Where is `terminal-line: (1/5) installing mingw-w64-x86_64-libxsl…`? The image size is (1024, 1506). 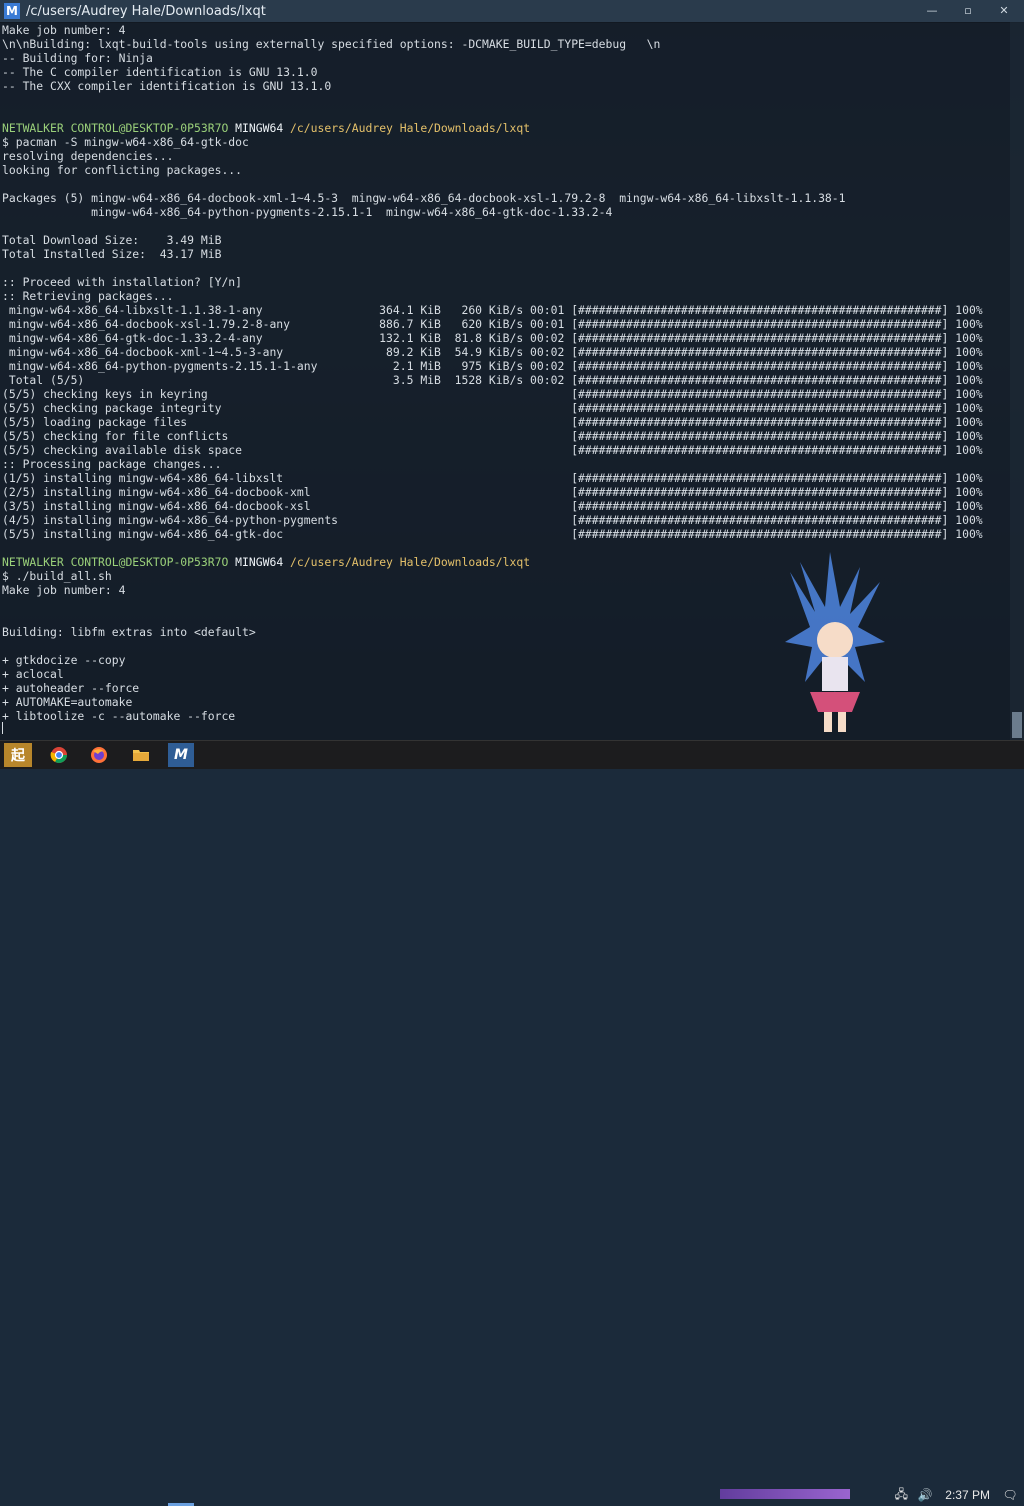 terminal-line: (1/5) installing mingw-w64-x86_64-libxsl… is located at coordinates (492, 478).